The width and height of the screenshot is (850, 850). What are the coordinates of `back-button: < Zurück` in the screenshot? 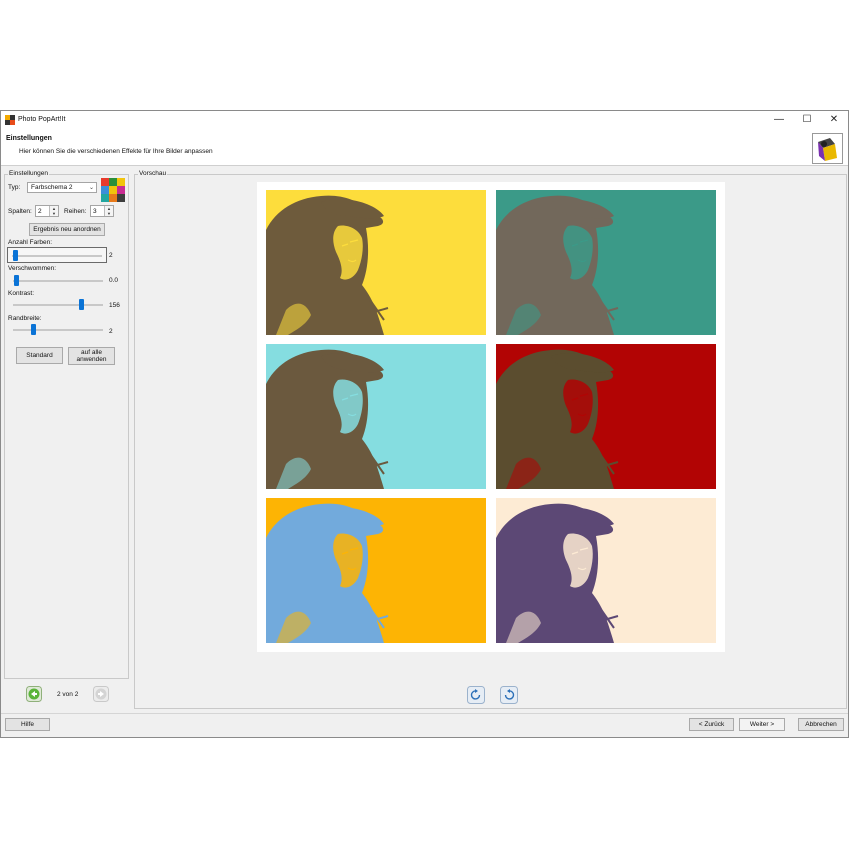 It's located at (711, 724).